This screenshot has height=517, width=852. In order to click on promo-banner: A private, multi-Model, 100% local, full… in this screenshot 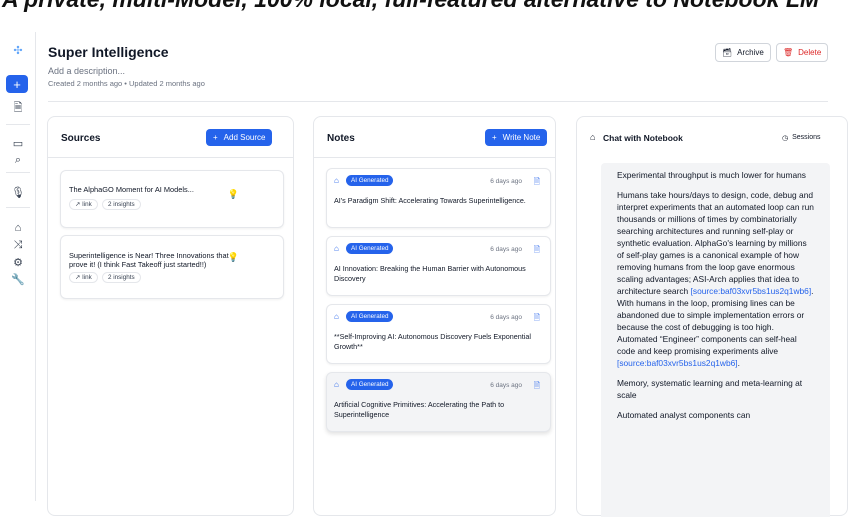, I will do `click(426, 11)`.